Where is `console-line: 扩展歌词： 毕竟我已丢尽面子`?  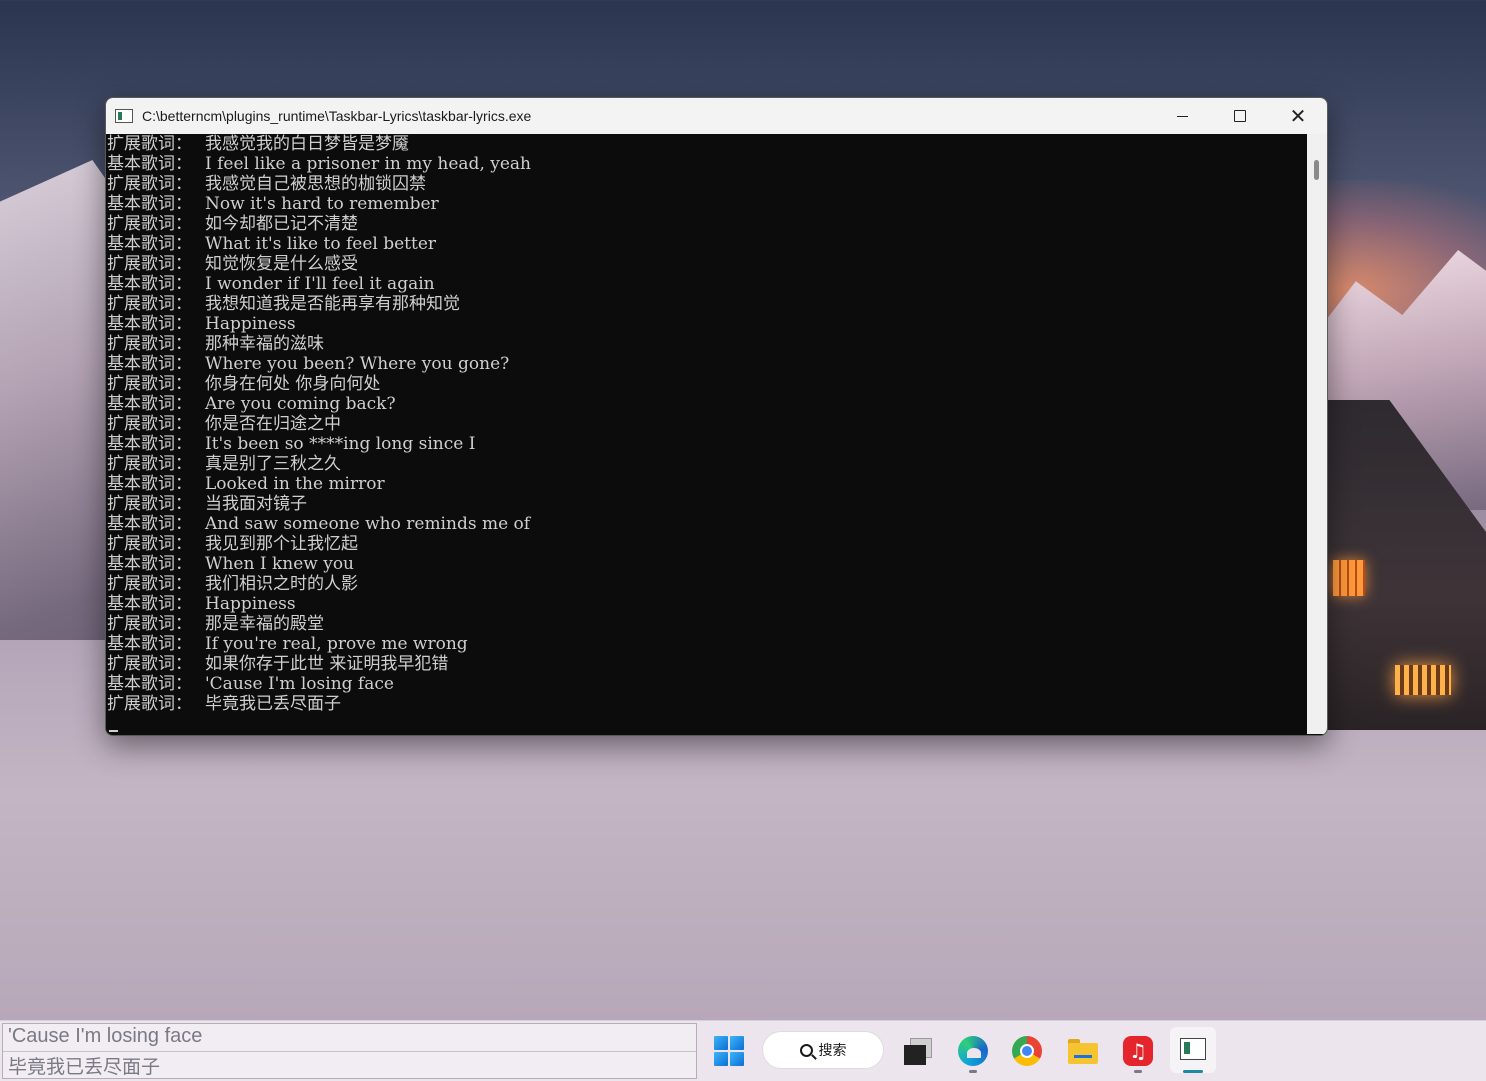
console-line: 扩展歌词： 毕竟我已丢尽面子 is located at coordinates (706, 704).